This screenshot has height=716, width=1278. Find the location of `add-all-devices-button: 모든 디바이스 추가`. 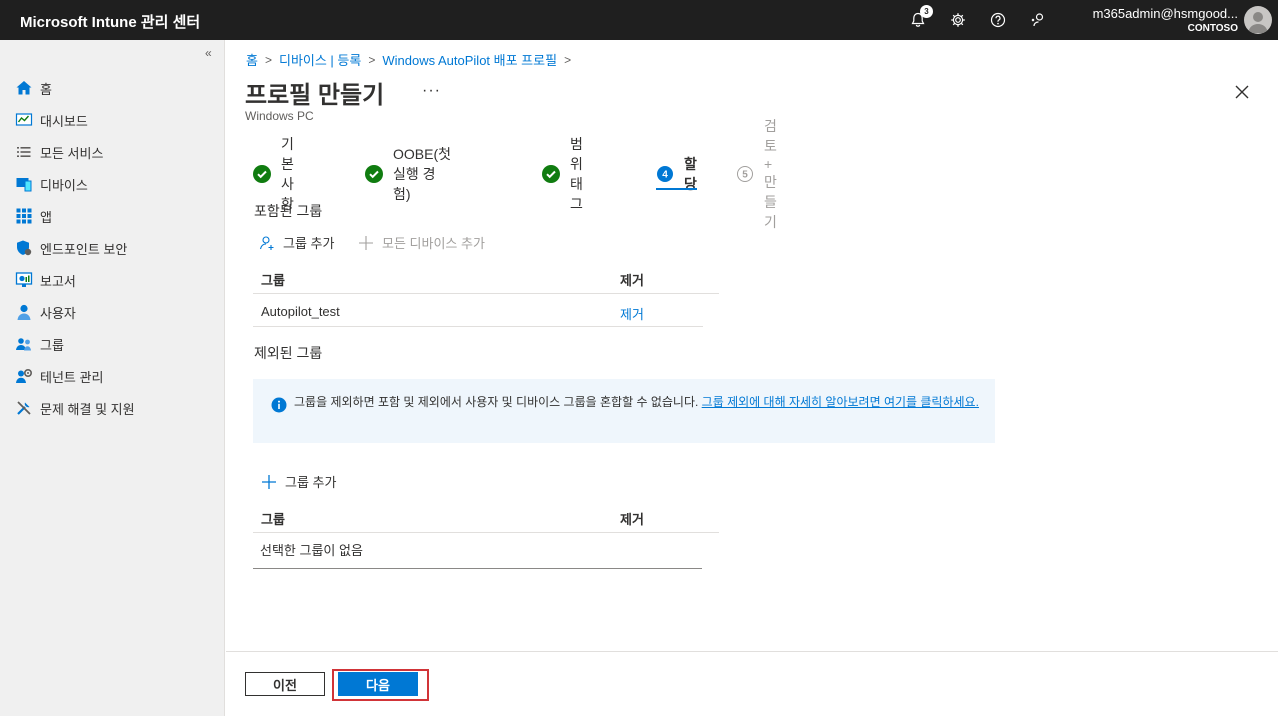

add-all-devices-button: 모든 디바이스 추가 is located at coordinates (421, 242).